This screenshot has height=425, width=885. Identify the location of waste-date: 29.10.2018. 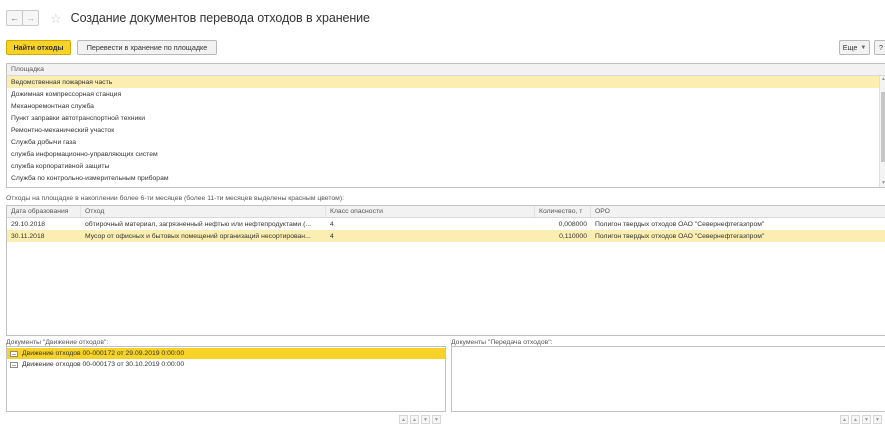
(28, 224).